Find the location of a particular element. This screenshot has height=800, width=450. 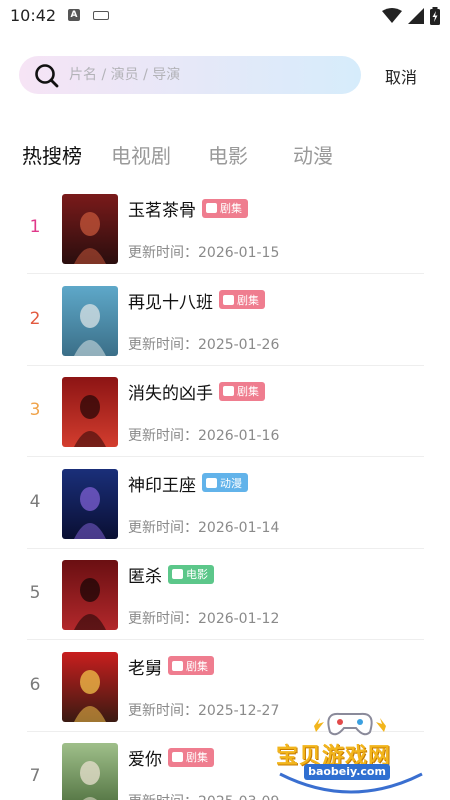

list-item: 1 玉茗茶骨 剧集更新时间：2026-01-15 is located at coordinates (225, 228).